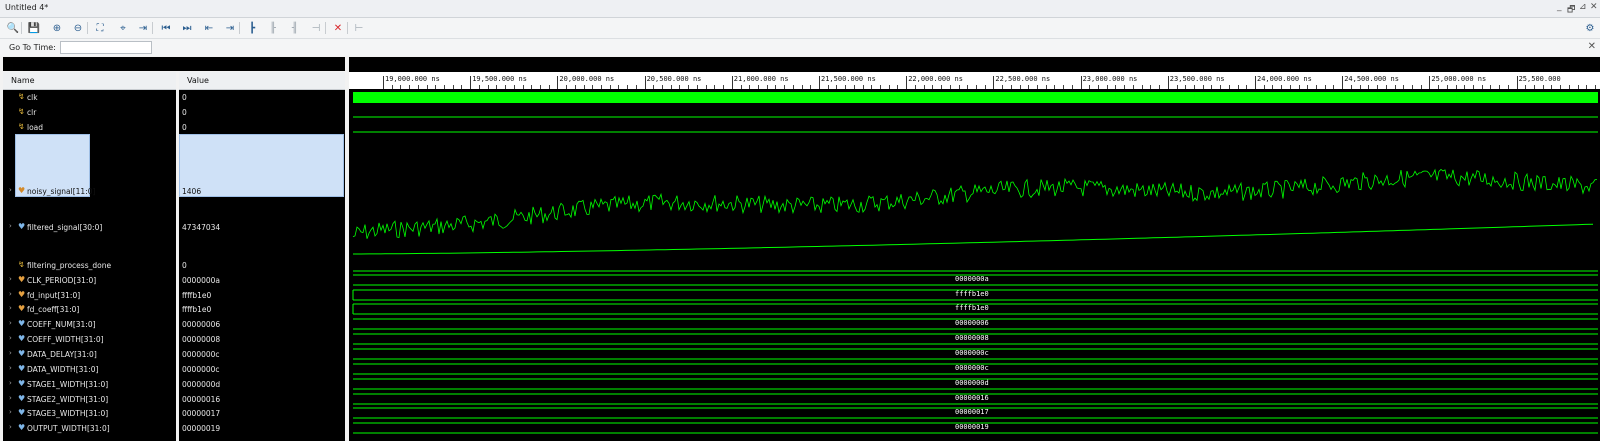 The image size is (1600, 441). What do you see at coordinates (1559, 7) in the screenshot?
I see `minimize-button: _` at bounding box center [1559, 7].